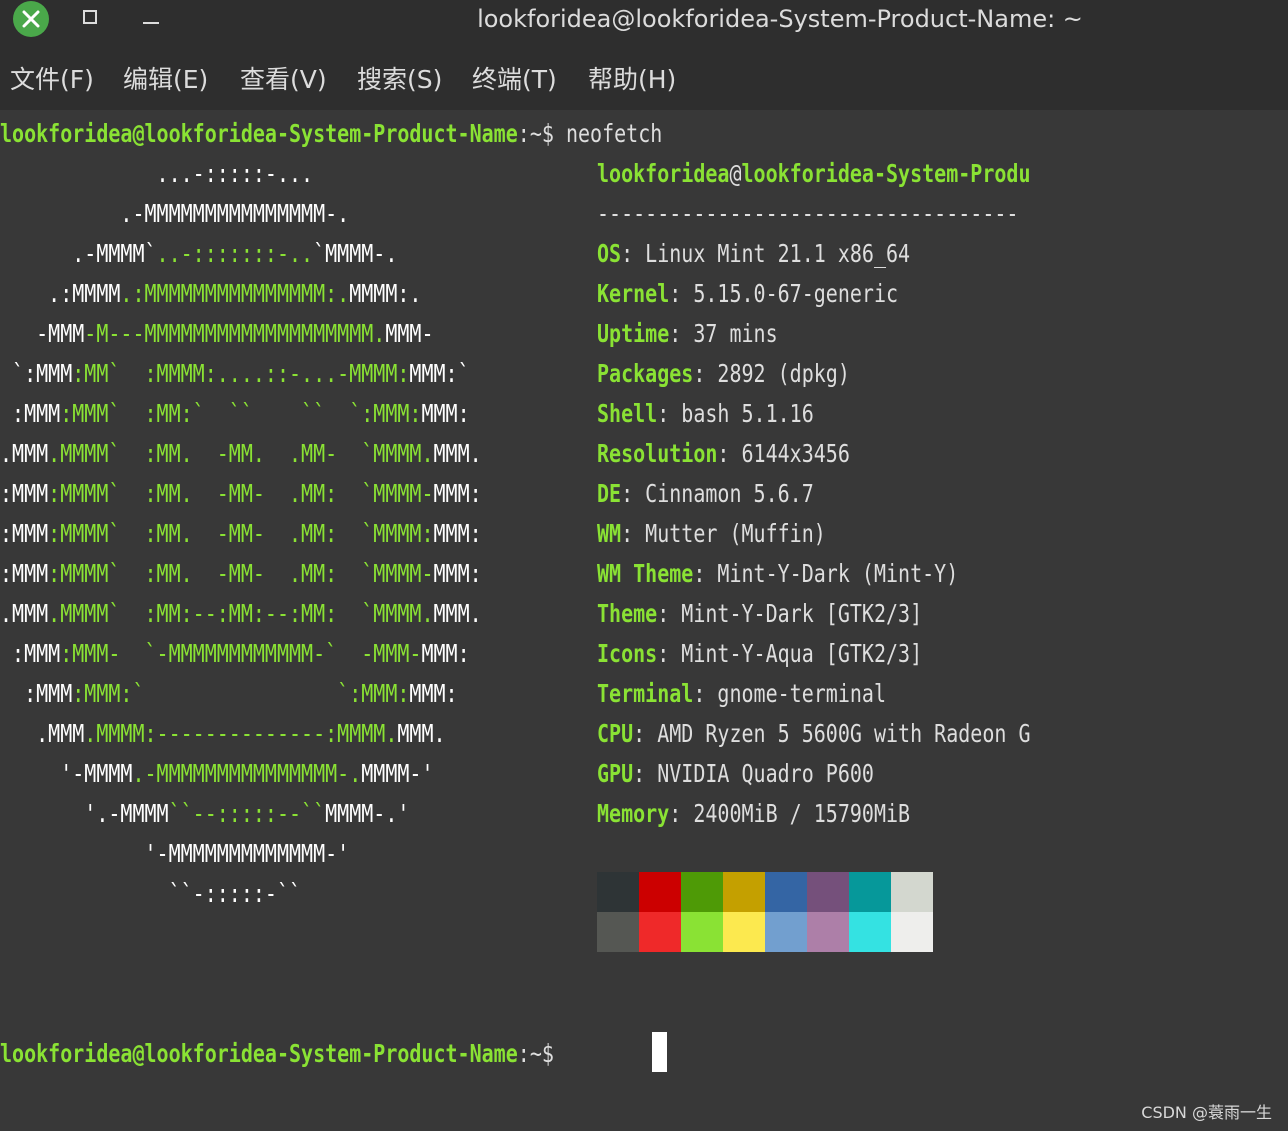  Describe the element at coordinates (633, 333) in the screenshot. I see `info-key: Uptime` at that location.